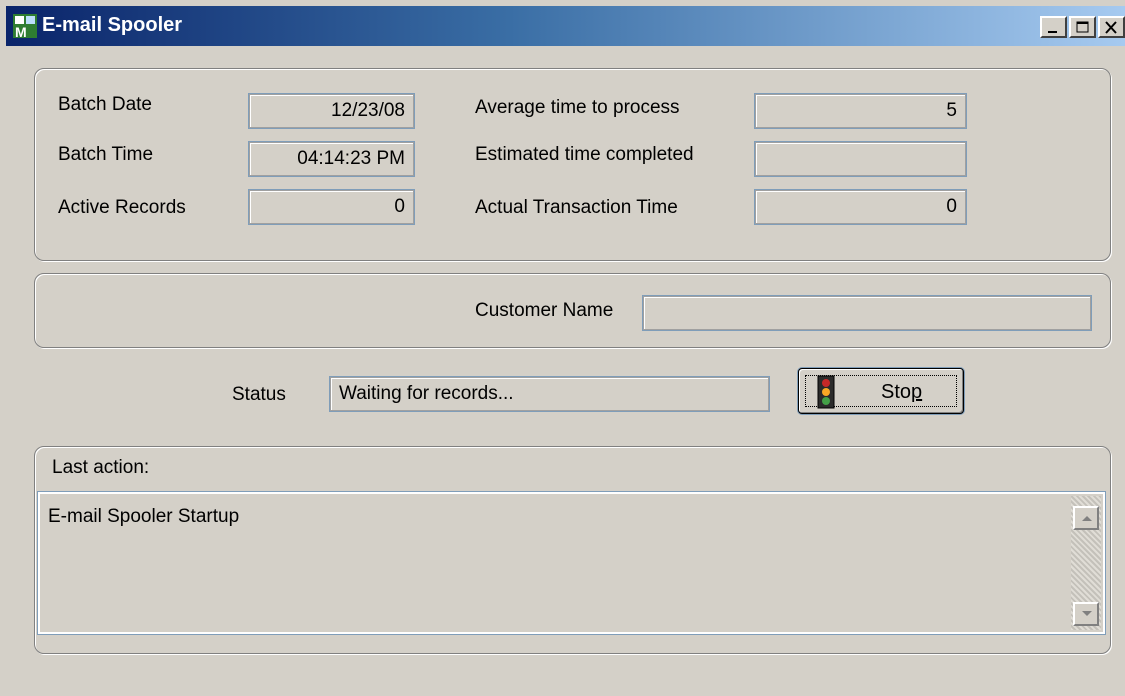 This screenshot has width=1125, height=696. Describe the element at coordinates (1053, 27) in the screenshot. I see `minimize-button` at that location.